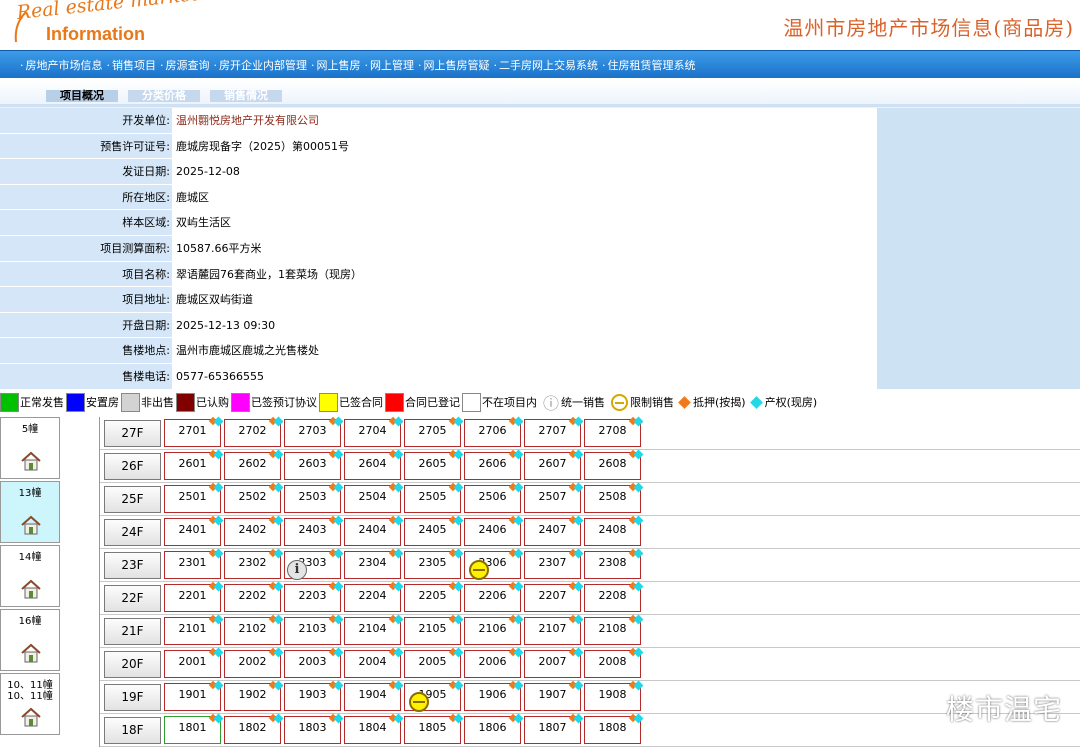  I want to click on unit-cell: 2502, so click(254, 497).